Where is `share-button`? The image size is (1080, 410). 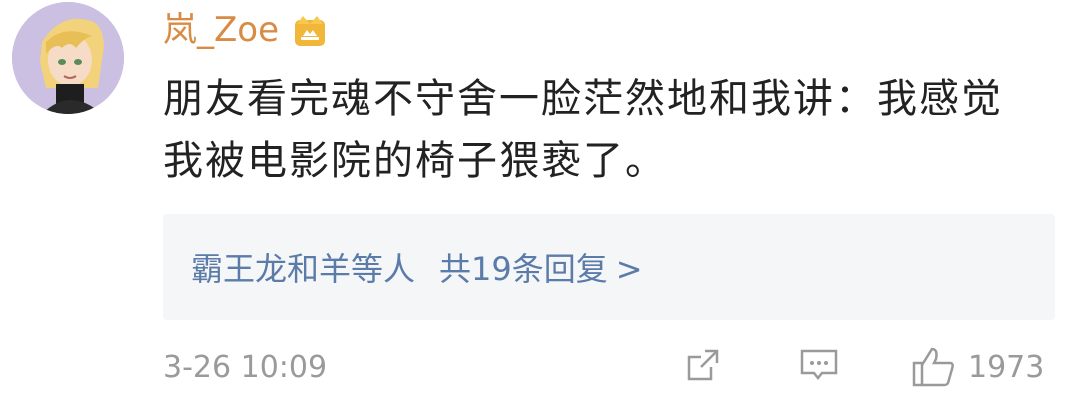
share-button is located at coordinates (703, 365).